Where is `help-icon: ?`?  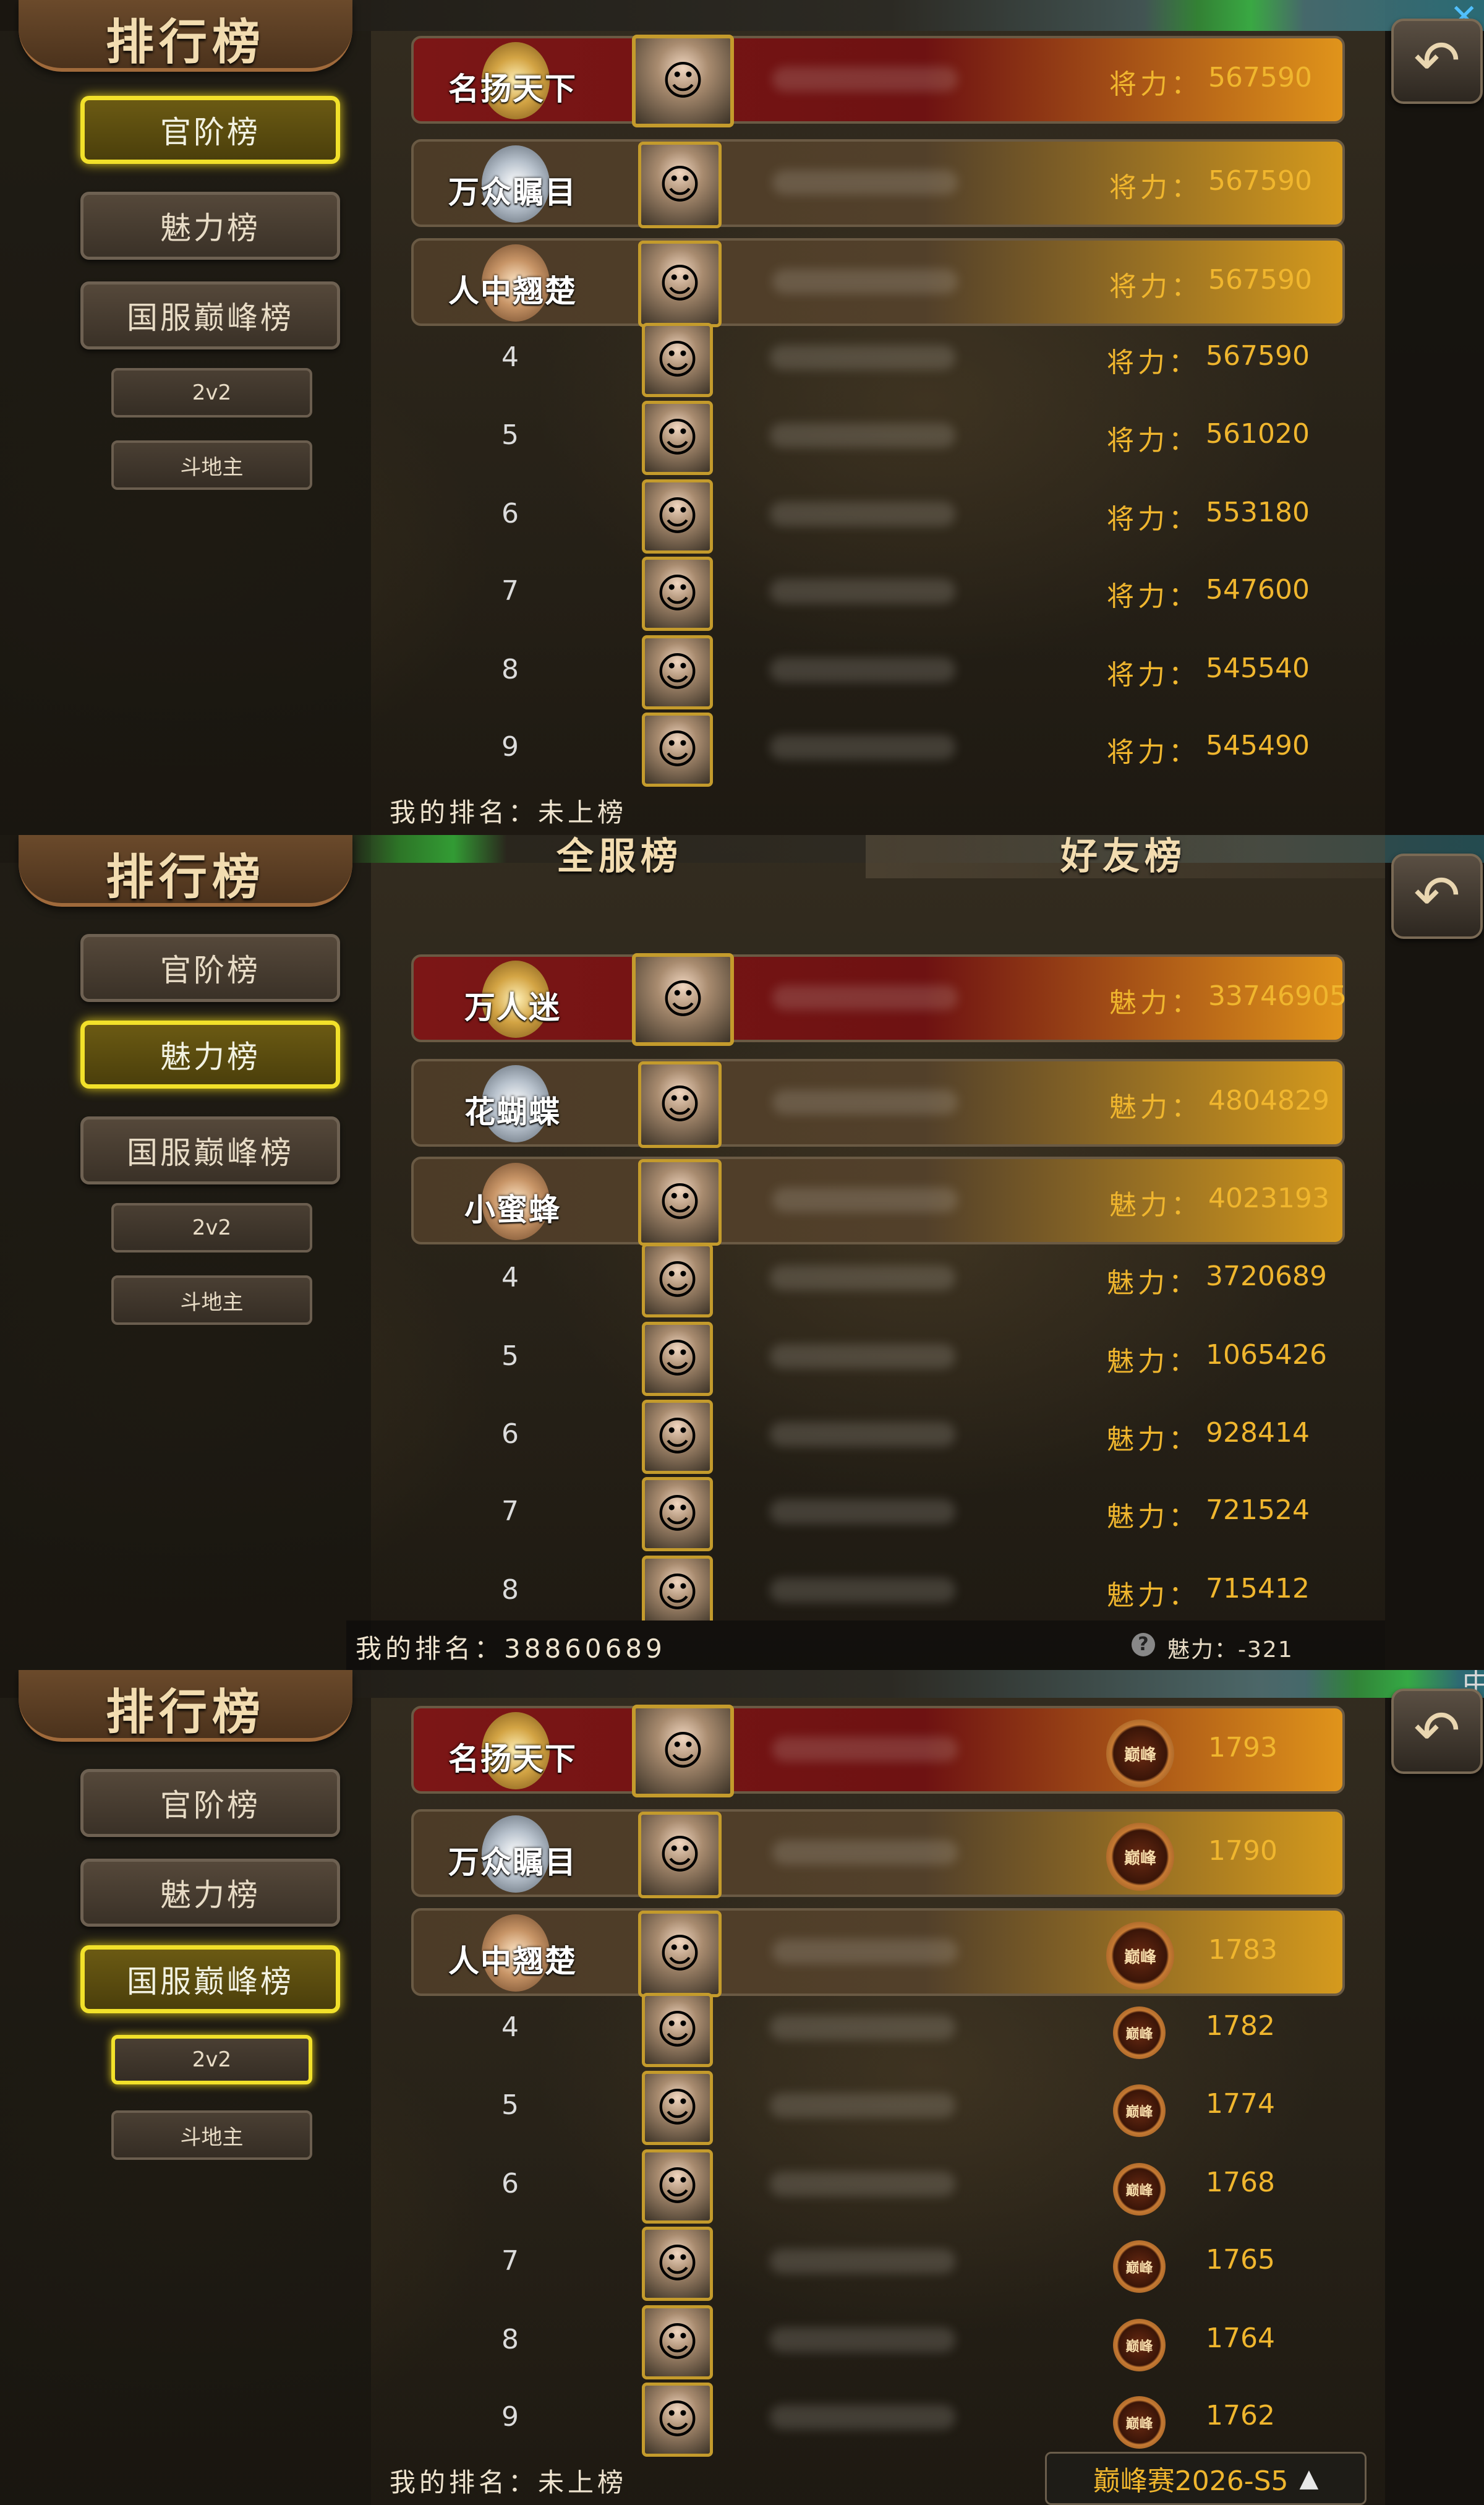 help-icon: ? is located at coordinates (1143, 1644).